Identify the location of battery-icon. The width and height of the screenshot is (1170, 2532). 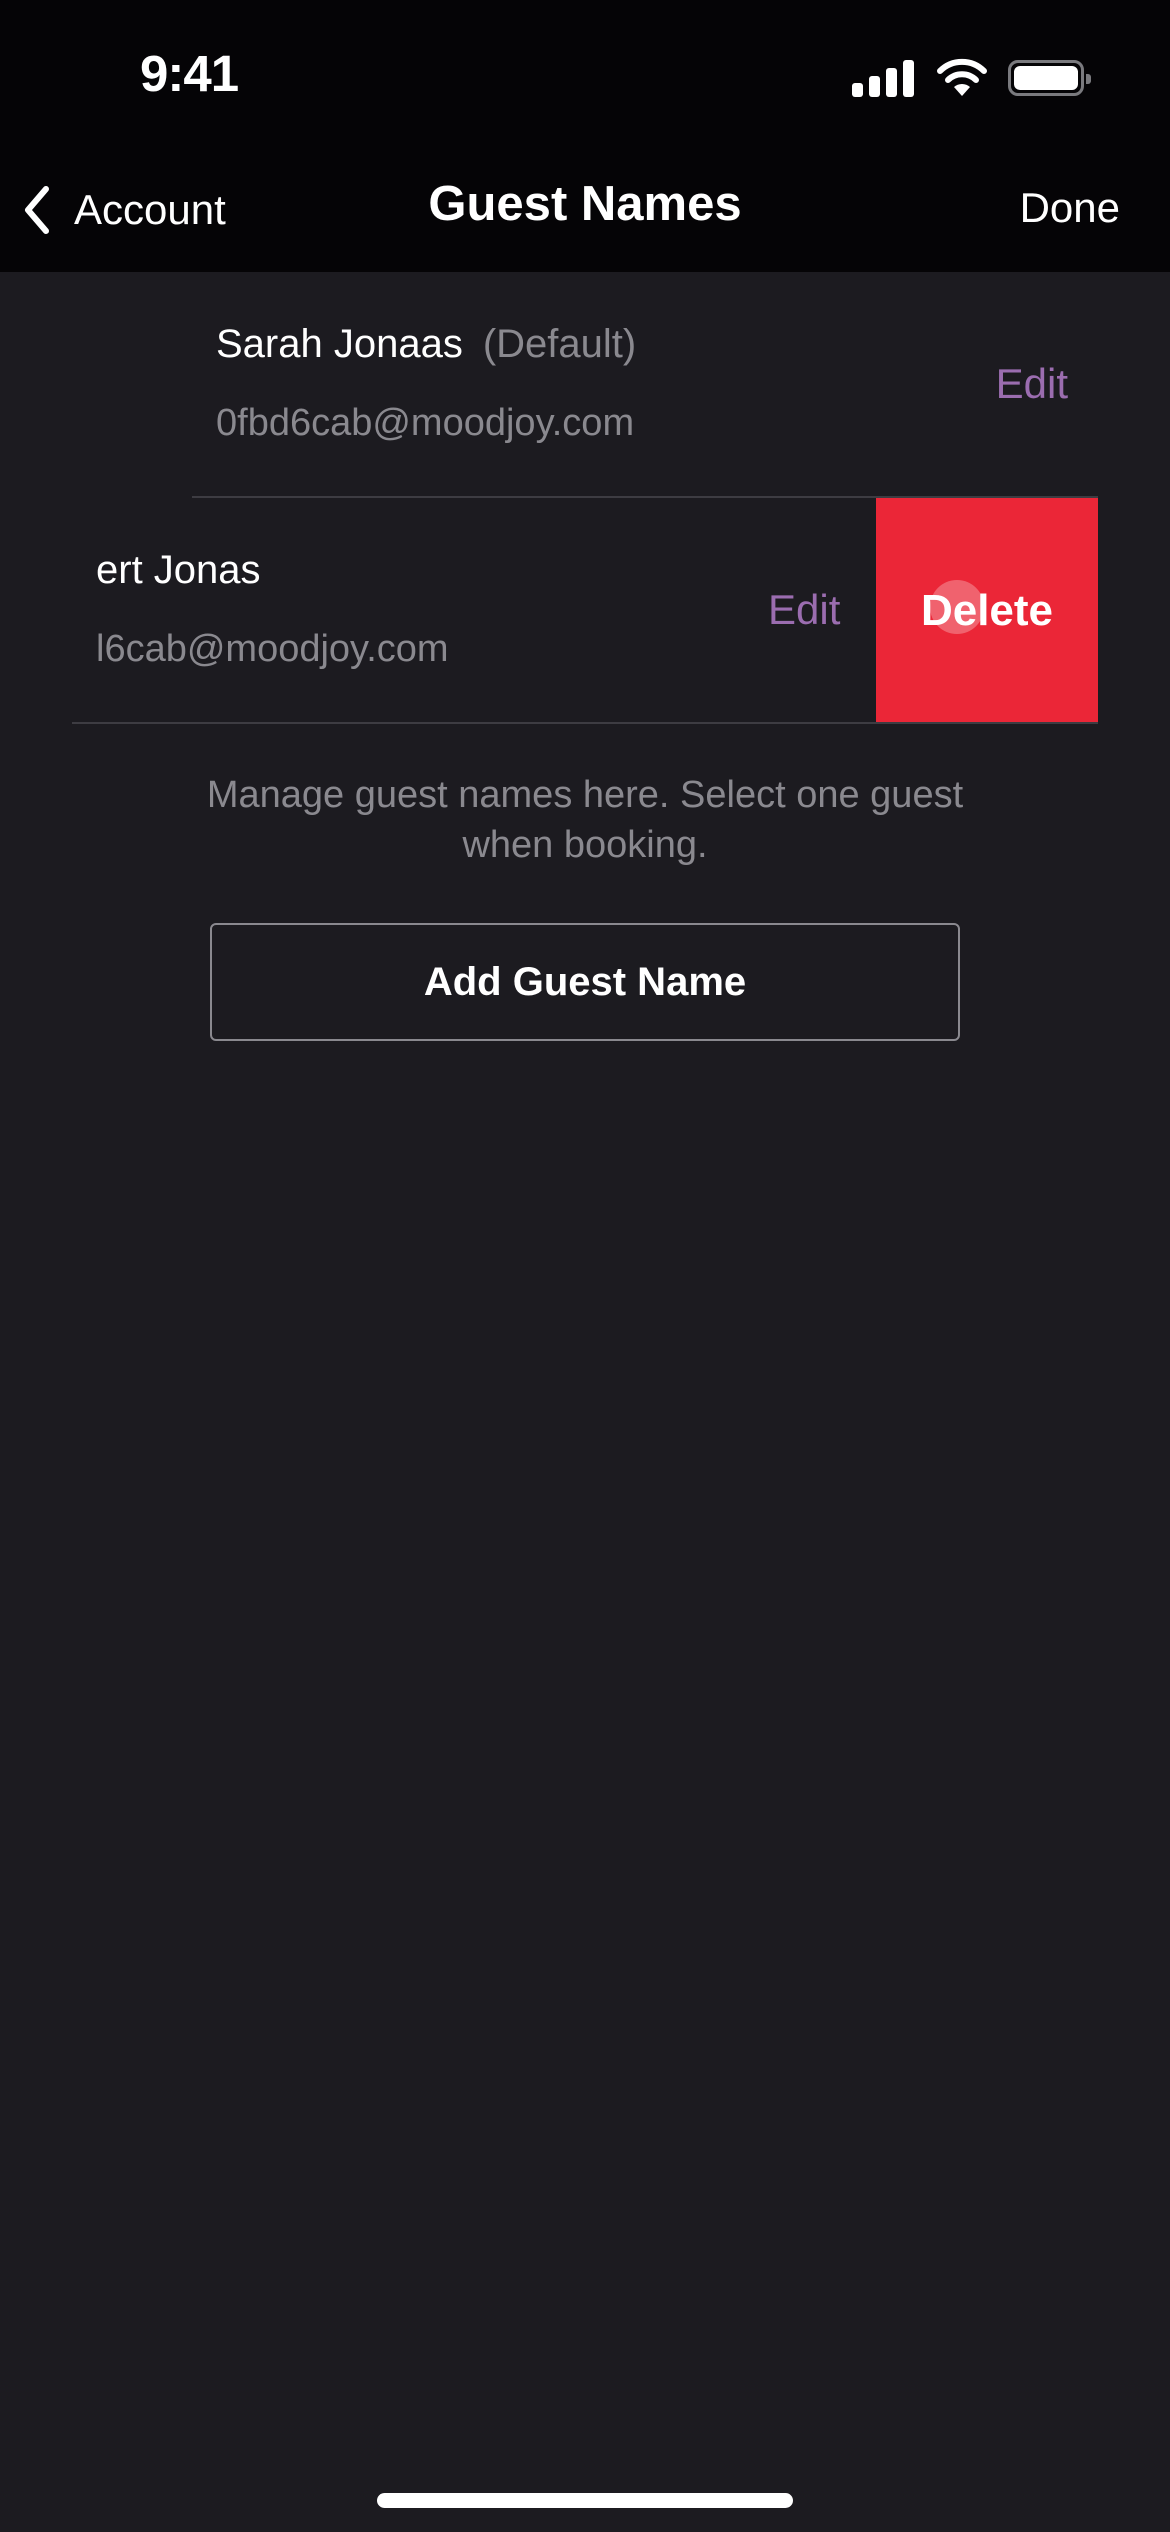
(1049, 78).